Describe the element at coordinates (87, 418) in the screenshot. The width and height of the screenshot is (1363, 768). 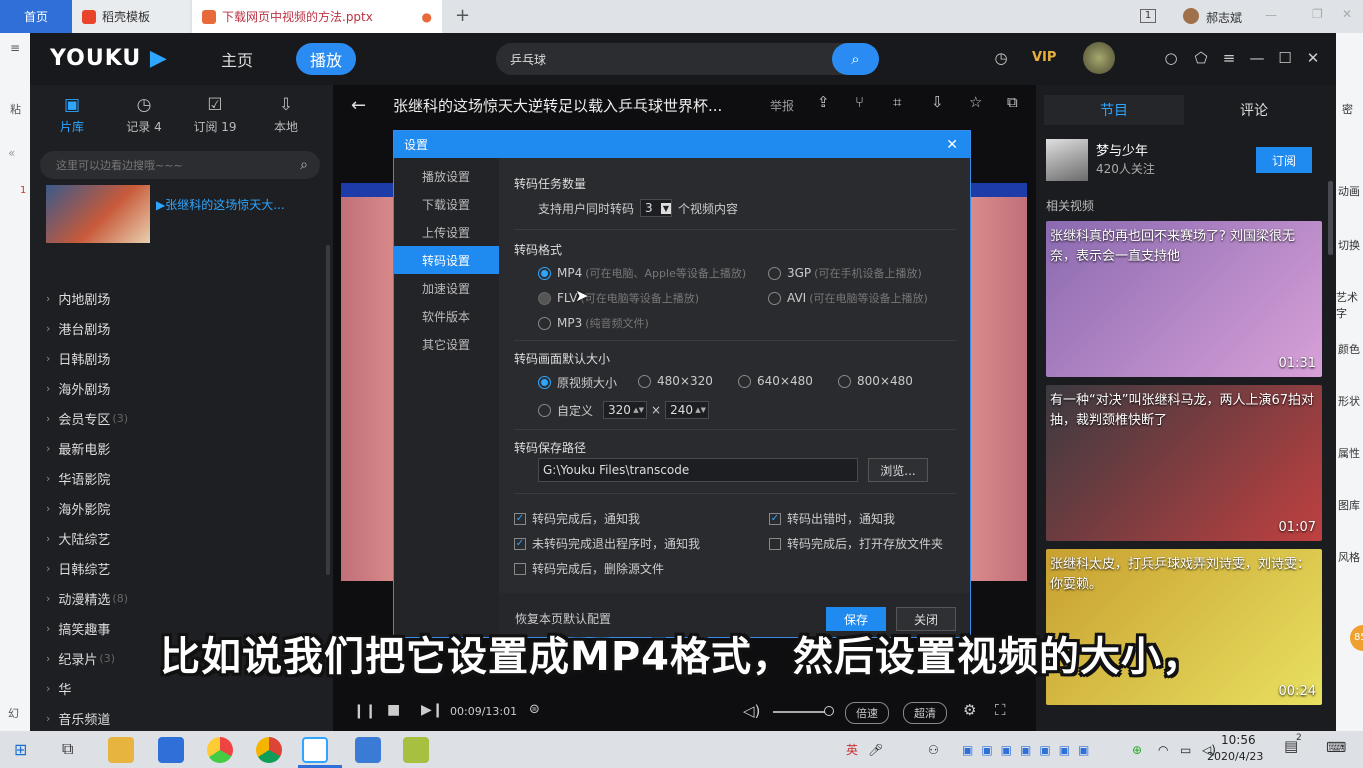
I see `sidebar-category: › 会员专区 (3)` at that location.